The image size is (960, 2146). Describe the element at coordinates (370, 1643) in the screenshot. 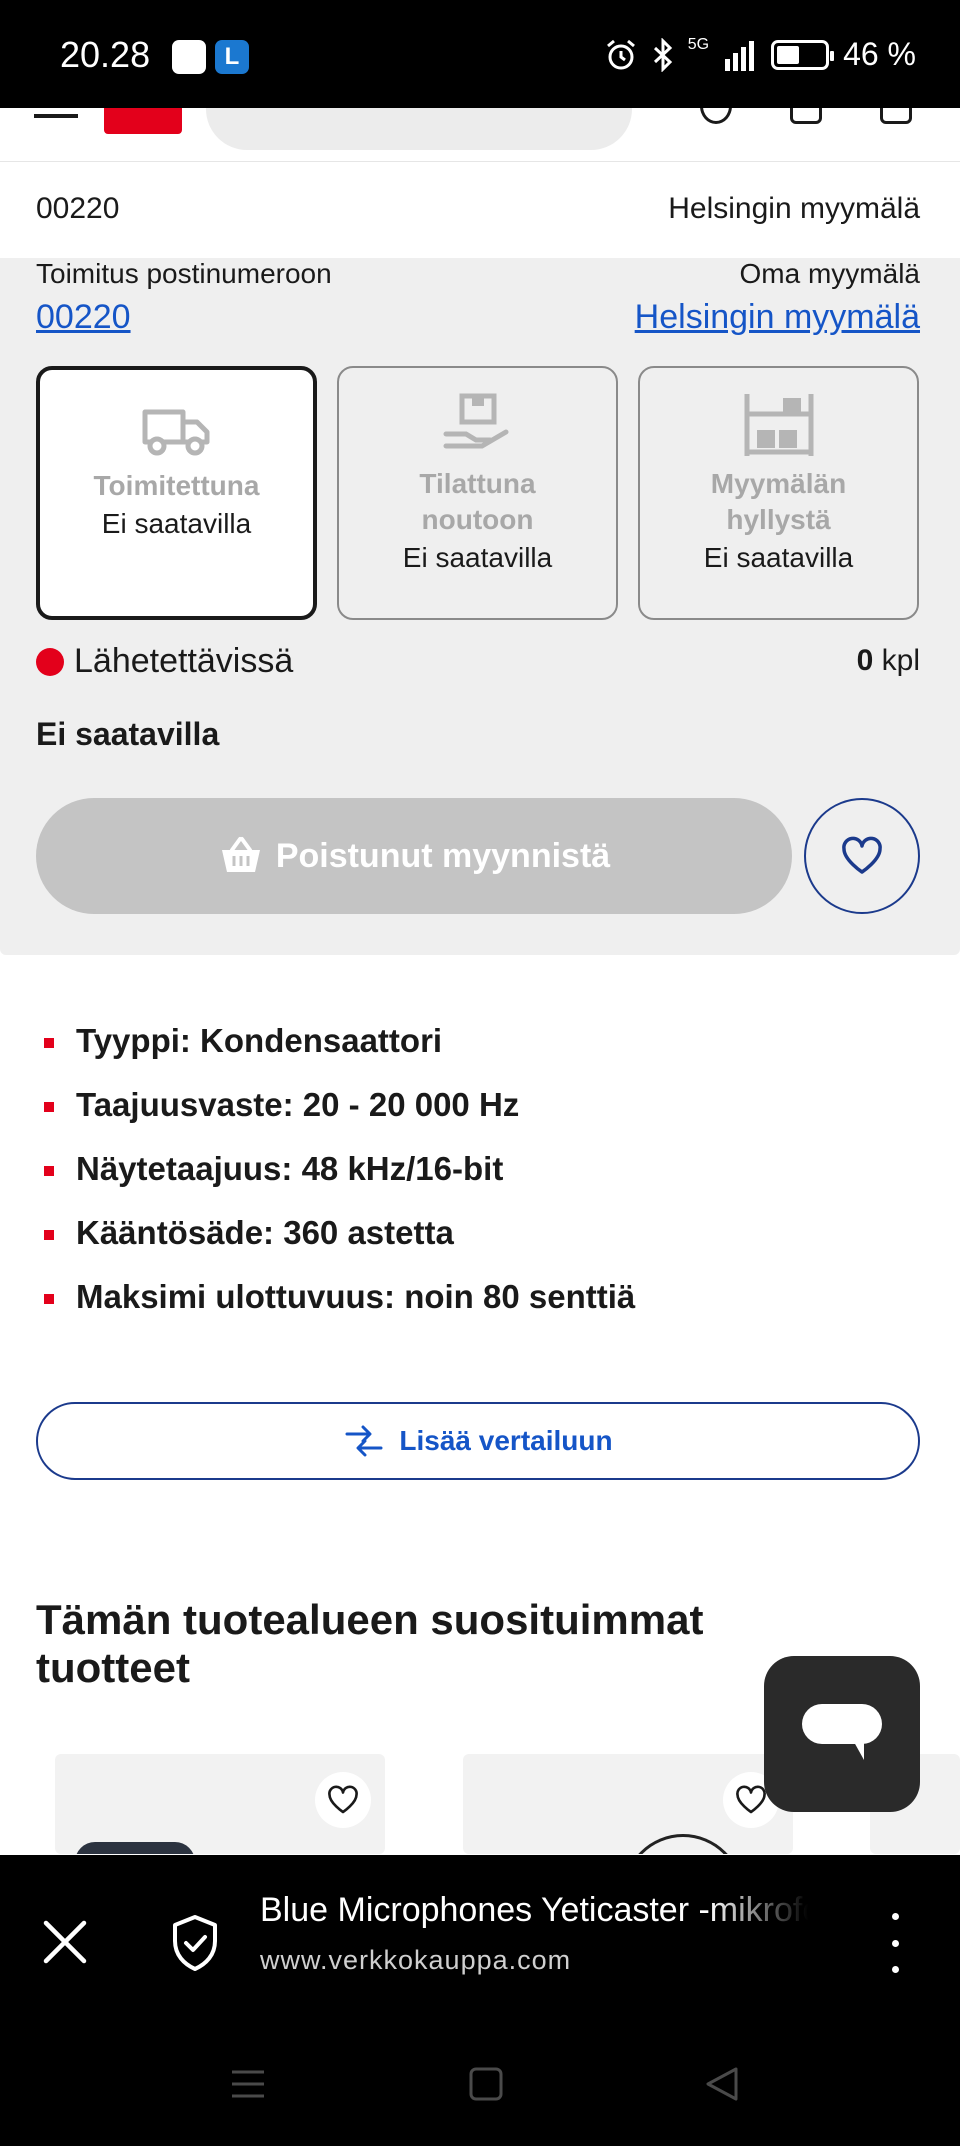

I see `popular-products-heading: Tämän tuotealueen suosituimmat tuotteet` at that location.